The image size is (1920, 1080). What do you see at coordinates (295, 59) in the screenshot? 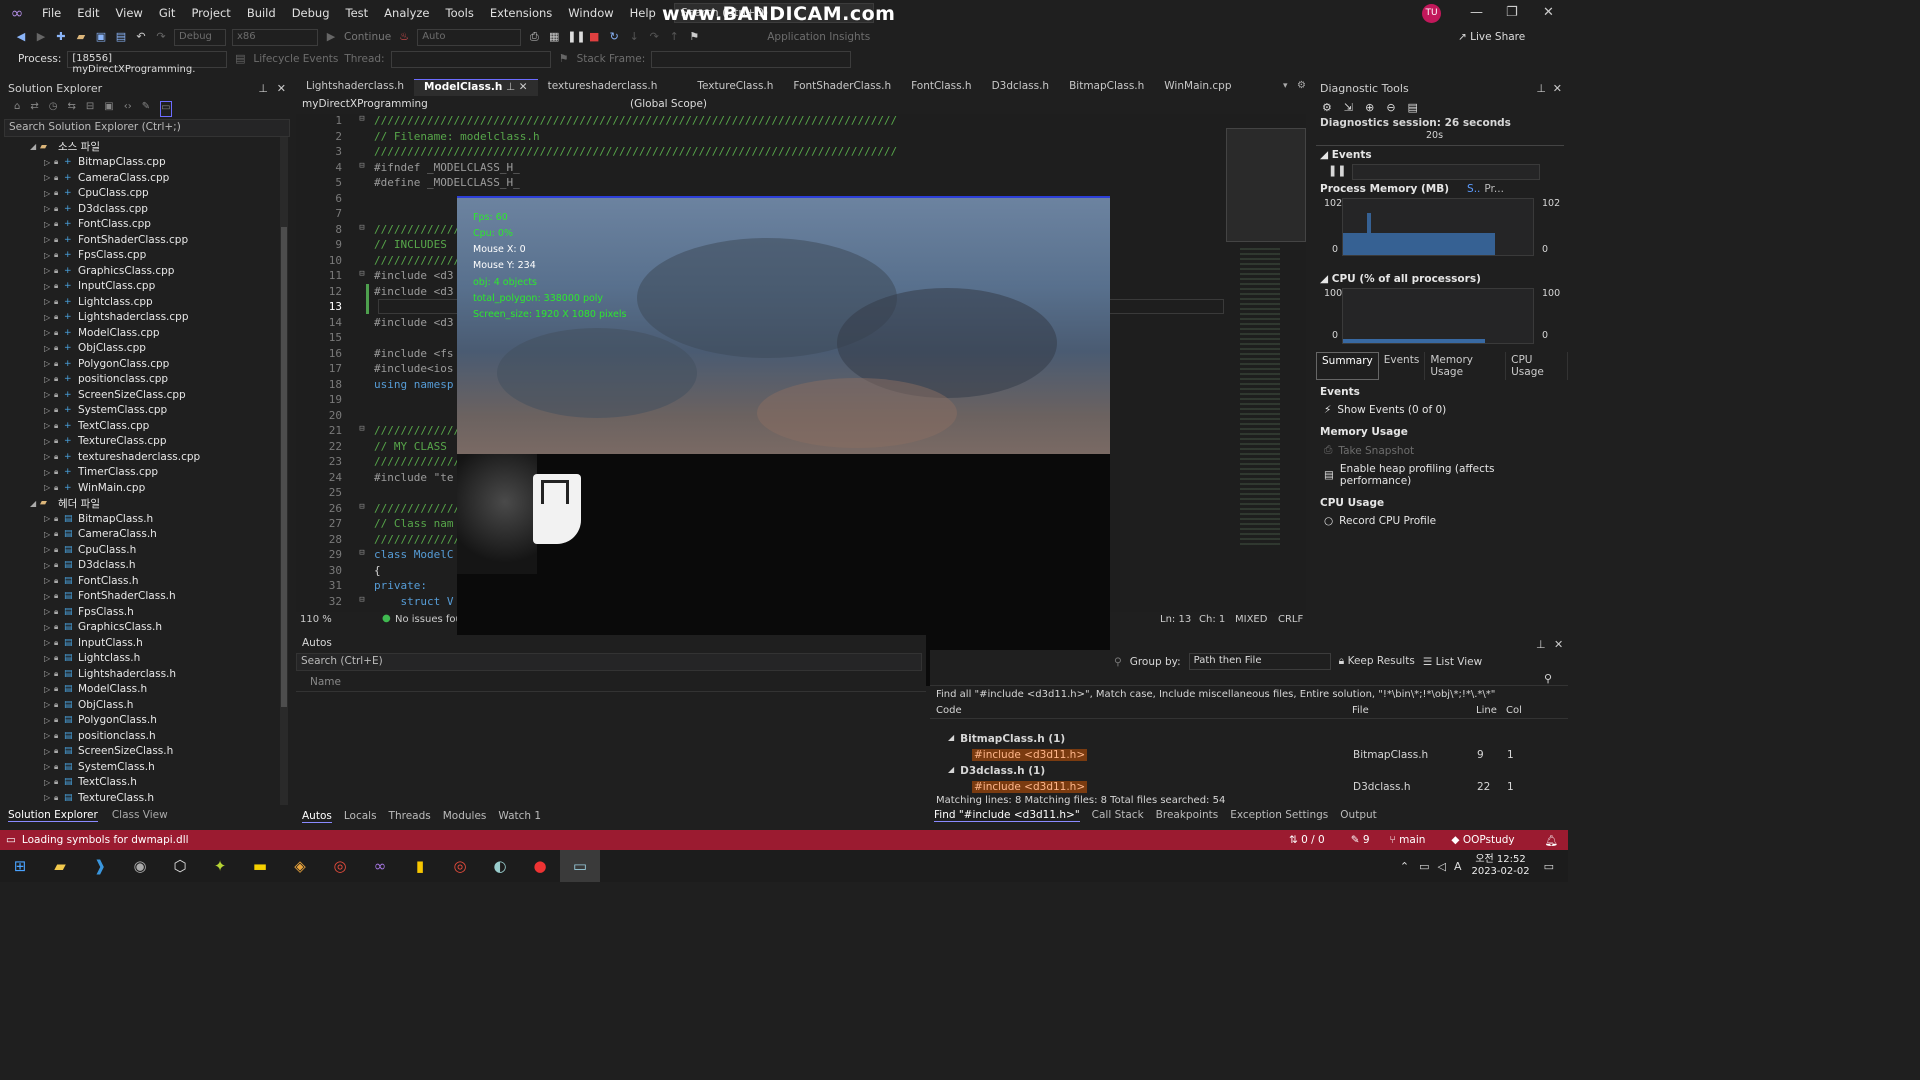
I see `lifecycle-events-button: Lifecycle Events` at bounding box center [295, 59].